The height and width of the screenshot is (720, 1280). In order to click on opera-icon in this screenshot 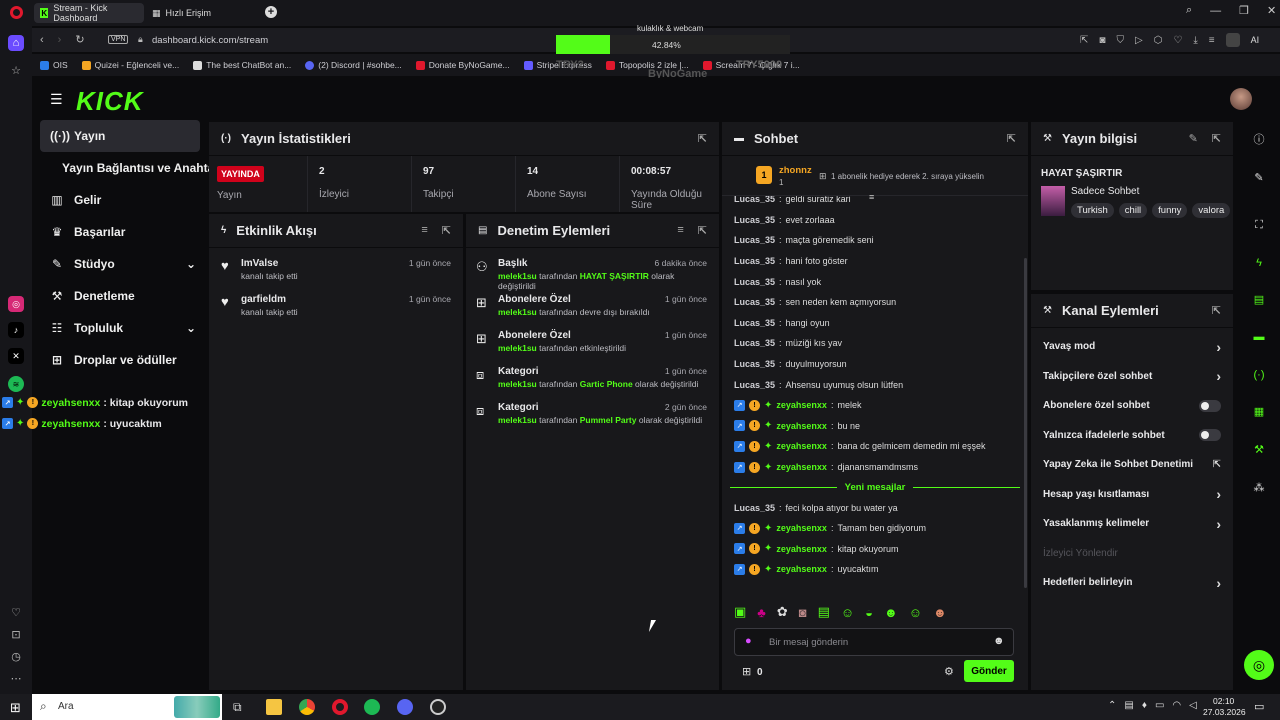, I will do `click(340, 707)`.